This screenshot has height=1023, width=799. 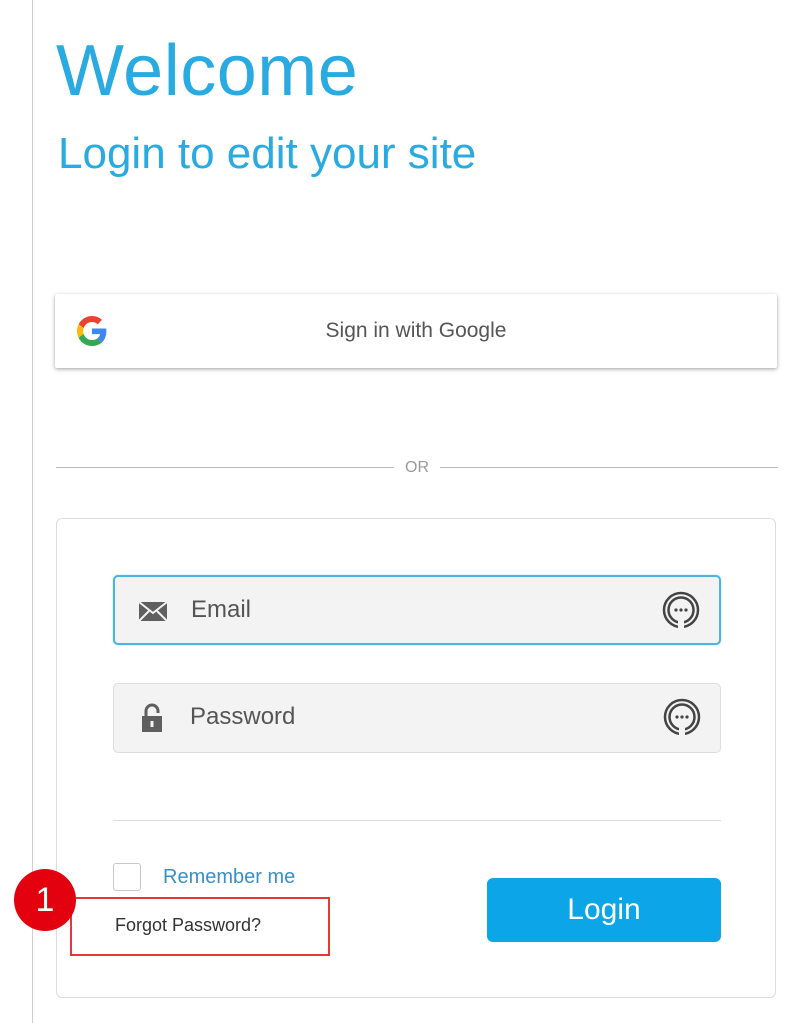 I want to click on email-field, so click(x=417, y=610).